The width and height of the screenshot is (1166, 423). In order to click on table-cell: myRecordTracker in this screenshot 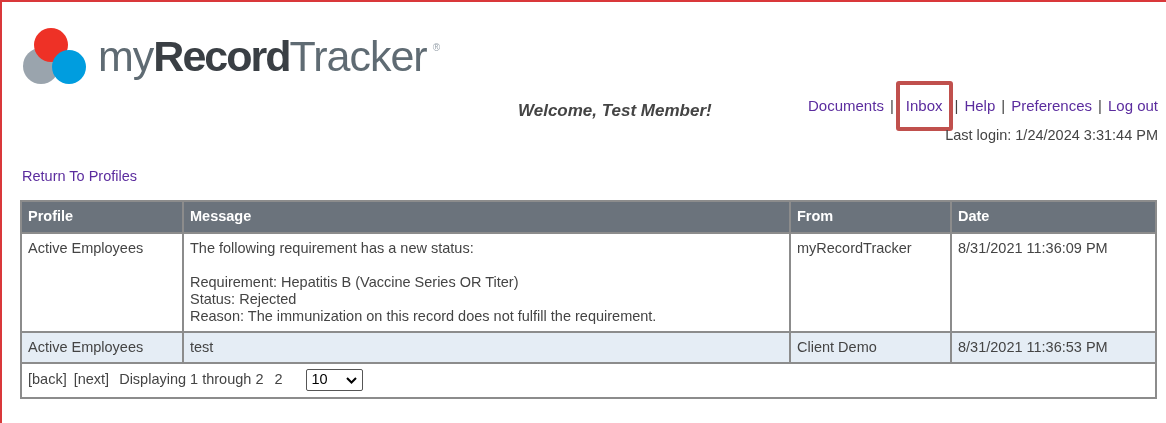, I will do `click(870, 282)`.